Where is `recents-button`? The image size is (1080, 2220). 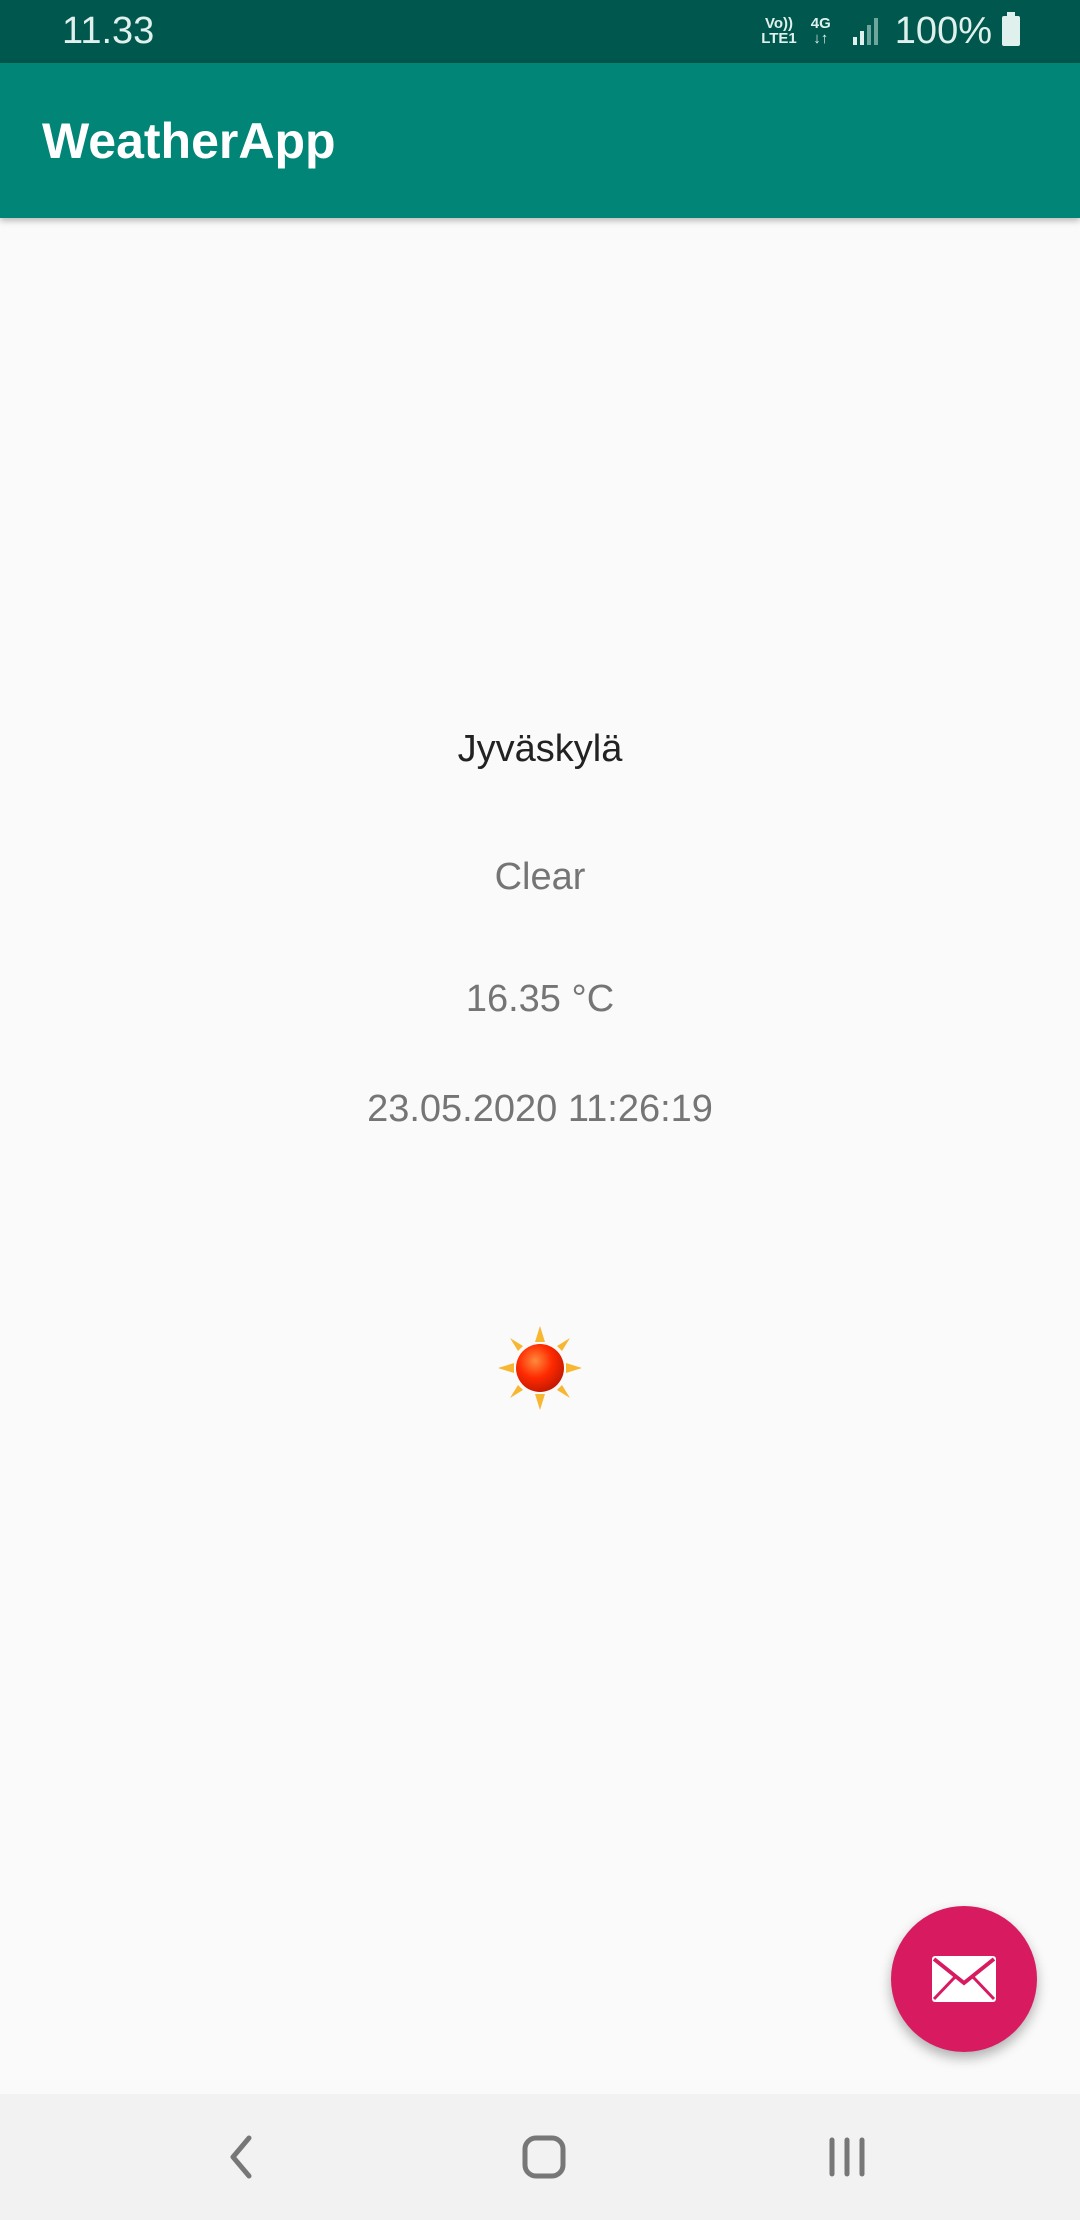 recents-button is located at coordinates (847, 2157).